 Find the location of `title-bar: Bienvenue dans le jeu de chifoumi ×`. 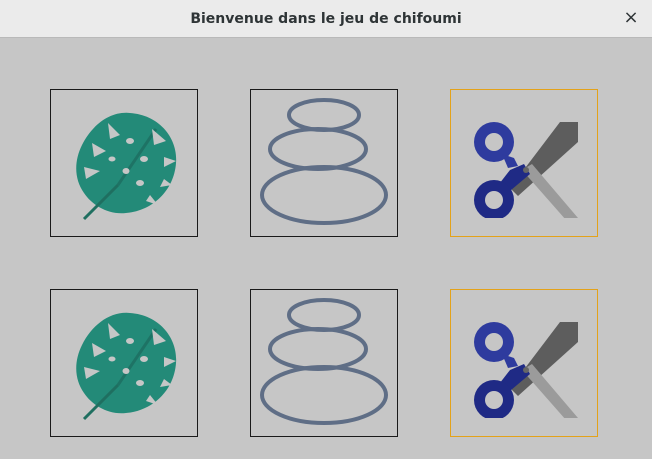

title-bar: Bienvenue dans le jeu de chifoumi × is located at coordinates (326, 19).